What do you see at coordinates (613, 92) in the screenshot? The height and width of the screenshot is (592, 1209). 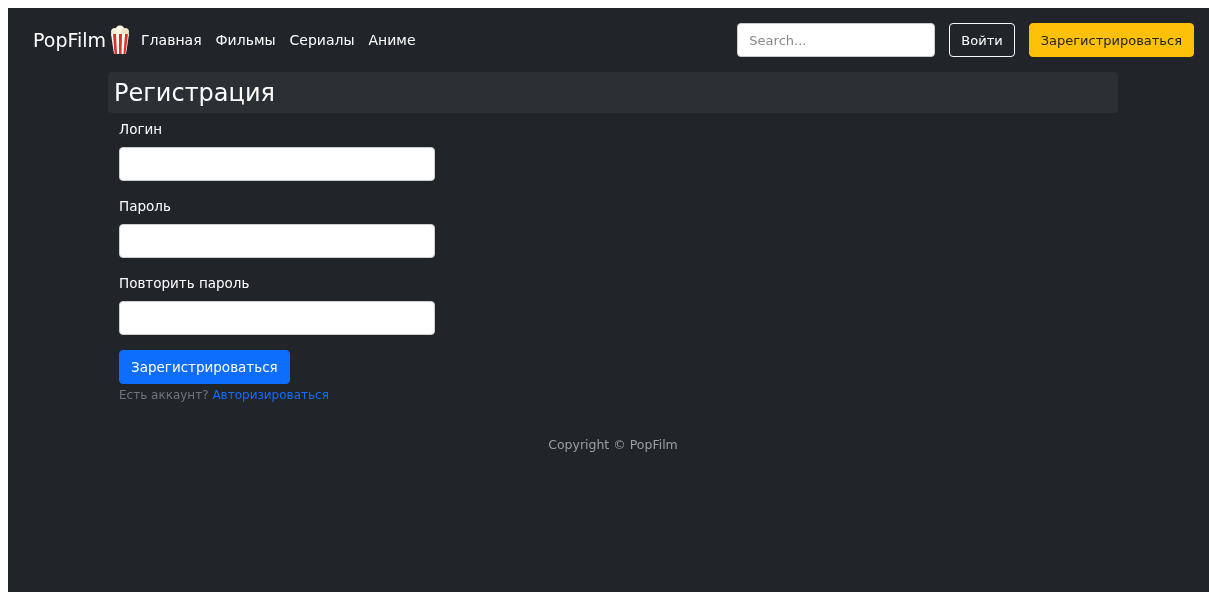 I see `page-title: Регистрация` at bounding box center [613, 92].